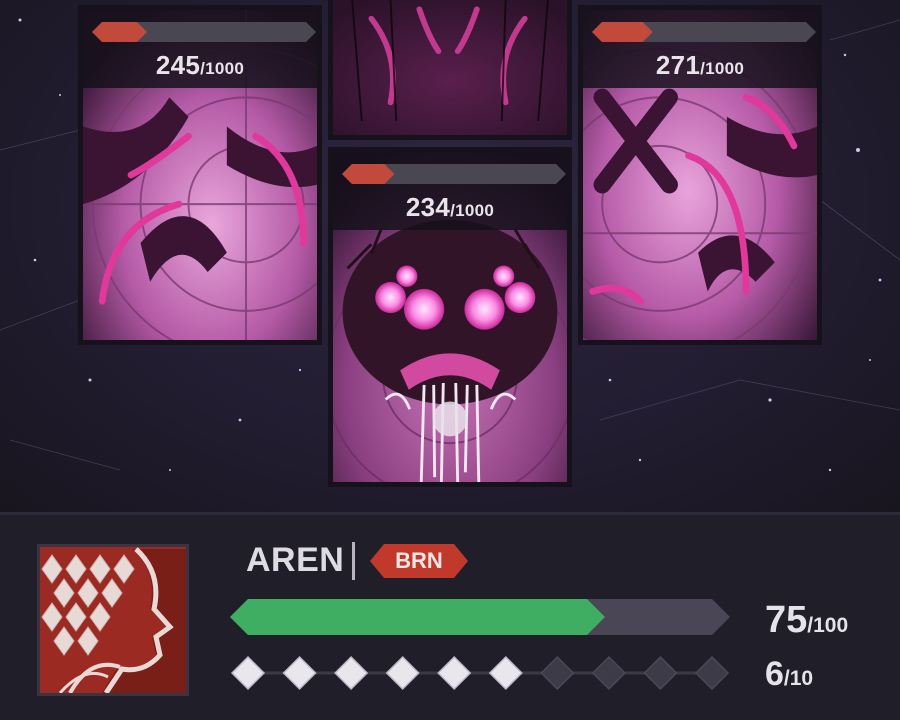 This screenshot has height=720, width=900. Describe the element at coordinates (428, 207) in the screenshot. I see `enemy-hp-value: 234` at that location.